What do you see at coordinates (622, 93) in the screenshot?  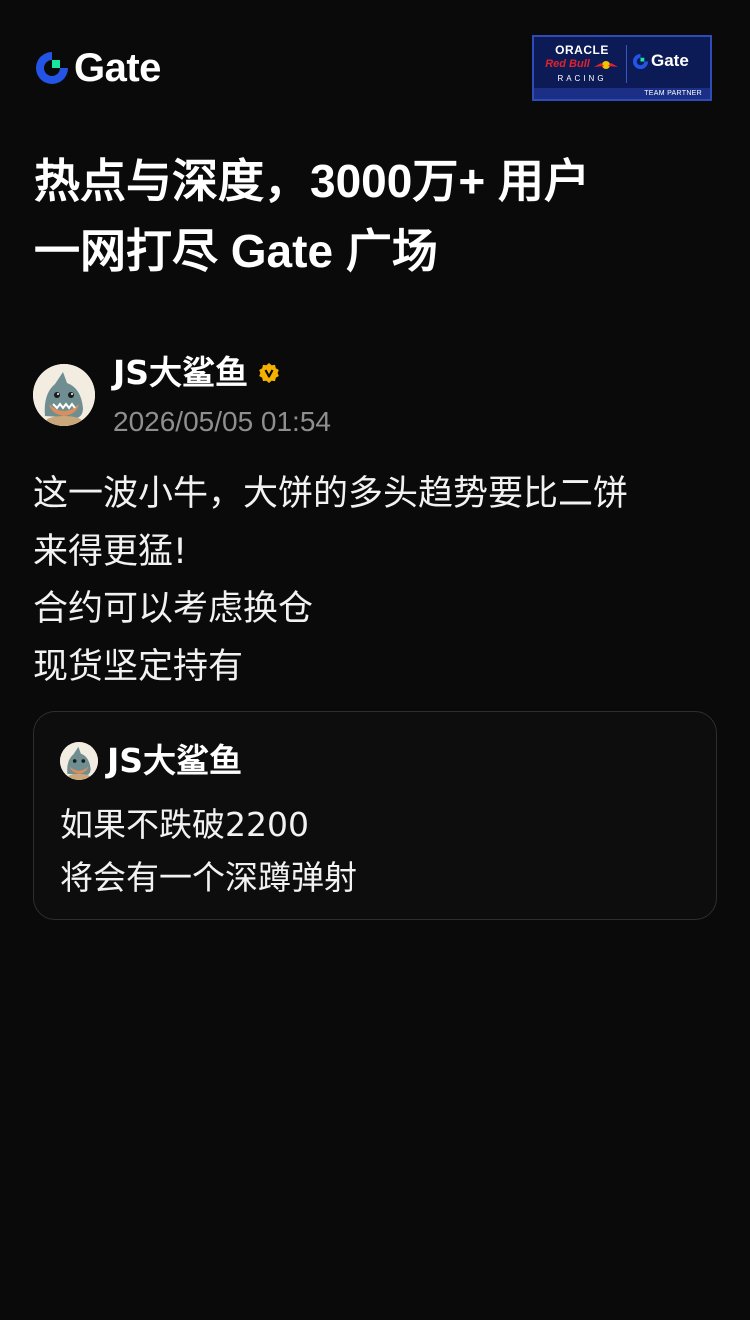 I see `team-partner-label: TEAM PARTNER` at bounding box center [622, 93].